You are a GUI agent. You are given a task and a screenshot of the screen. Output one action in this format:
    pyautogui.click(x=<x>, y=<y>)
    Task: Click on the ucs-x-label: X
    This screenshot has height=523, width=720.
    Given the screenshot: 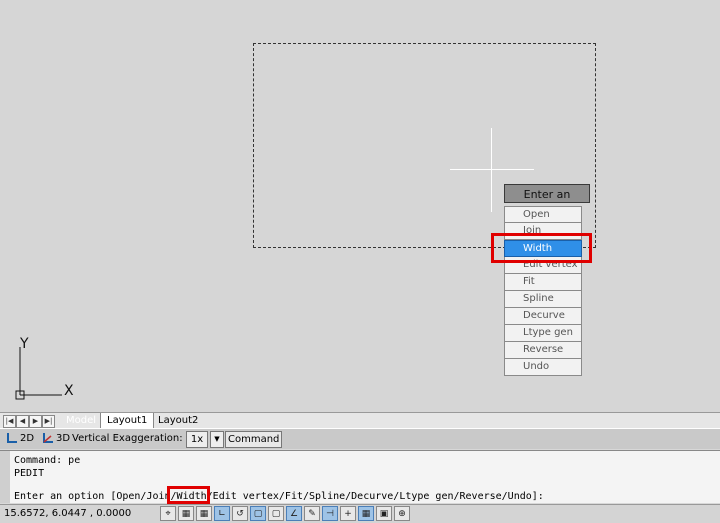 What is the action you would take?
    pyautogui.click(x=69, y=391)
    